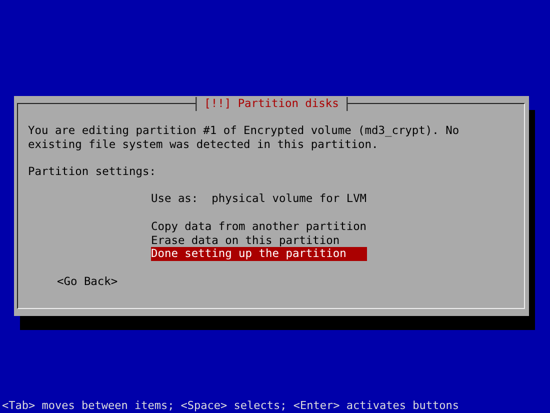 This screenshot has width=550, height=413. I want to click on menu-item: Use as: physical volume for LVM, so click(259, 199).